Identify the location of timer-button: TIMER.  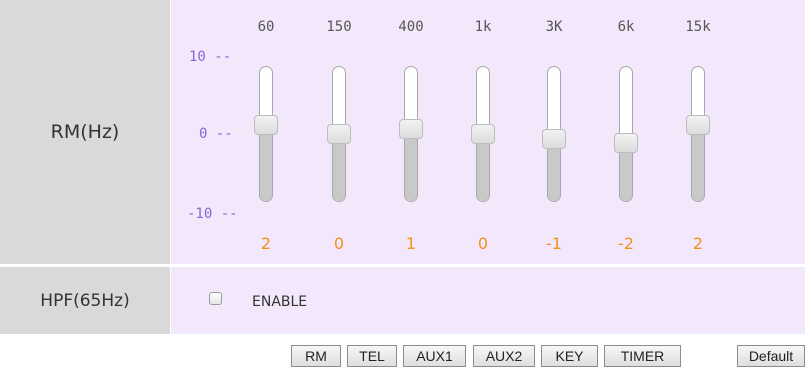
(642, 356).